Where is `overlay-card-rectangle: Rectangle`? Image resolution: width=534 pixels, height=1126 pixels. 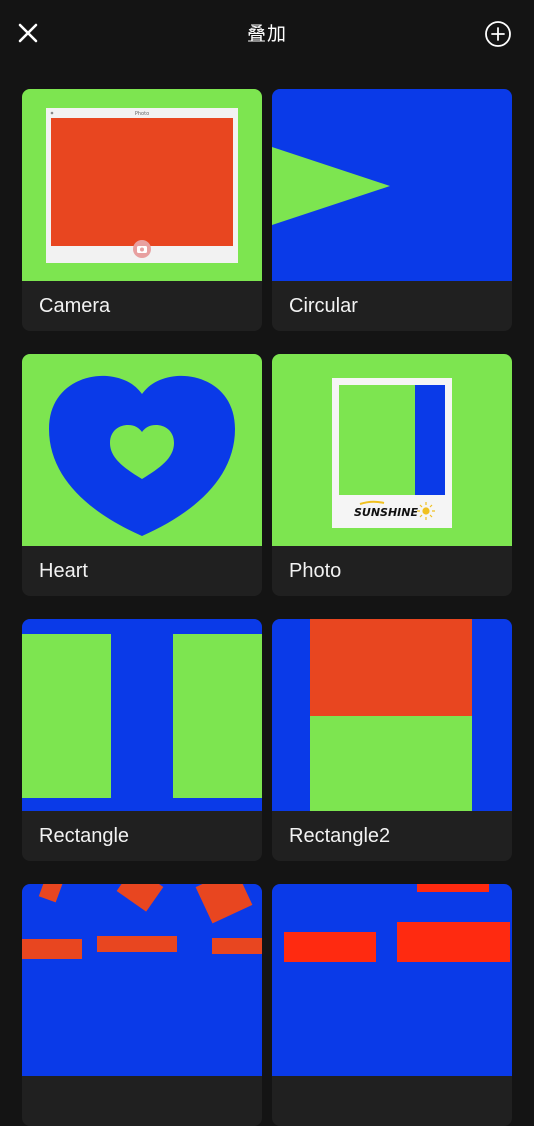 overlay-card-rectangle: Rectangle is located at coordinates (142, 740).